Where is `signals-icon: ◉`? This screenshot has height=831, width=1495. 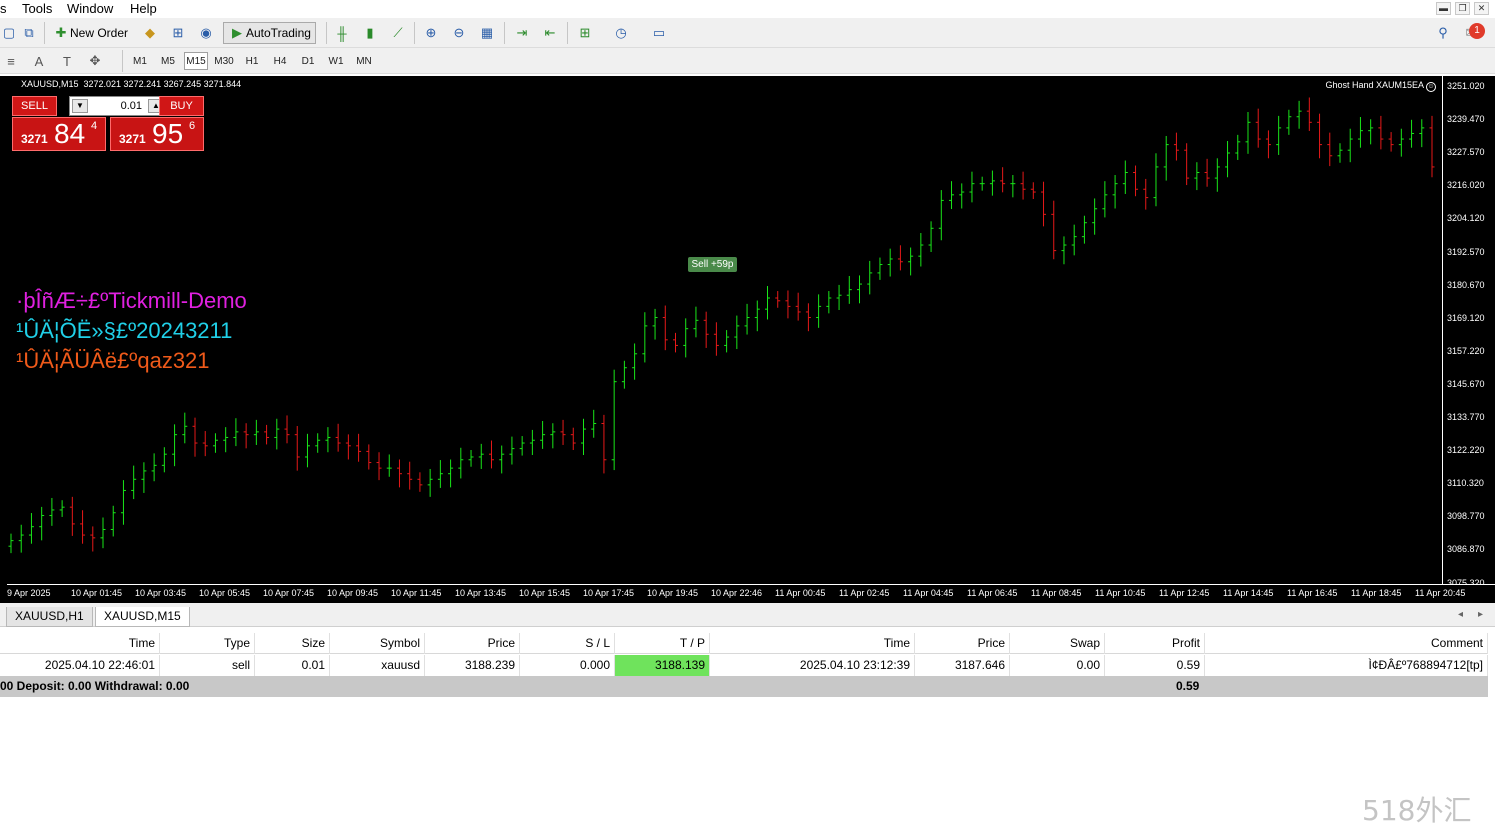 signals-icon: ◉ is located at coordinates (206, 33).